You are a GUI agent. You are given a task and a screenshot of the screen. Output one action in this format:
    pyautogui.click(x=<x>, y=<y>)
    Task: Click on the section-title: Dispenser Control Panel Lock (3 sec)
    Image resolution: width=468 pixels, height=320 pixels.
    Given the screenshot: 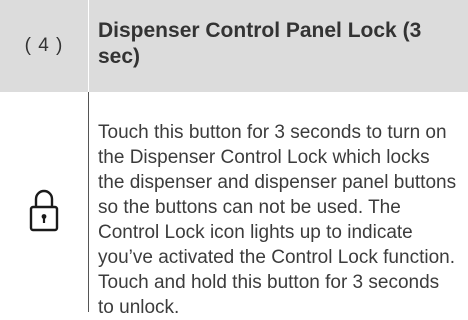 What is the action you would take?
    pyautogui.click(x=260, y=43)
    